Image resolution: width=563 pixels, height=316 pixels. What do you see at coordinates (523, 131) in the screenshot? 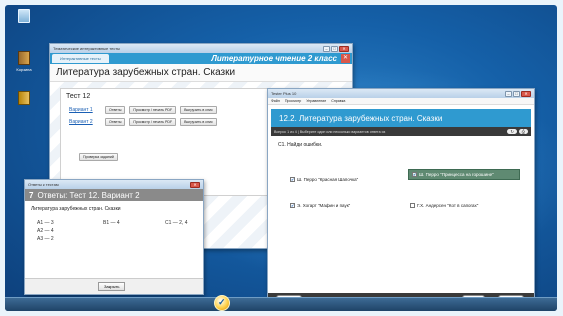
I see `print-icon: ⎙` at bounding box center [523, 131].